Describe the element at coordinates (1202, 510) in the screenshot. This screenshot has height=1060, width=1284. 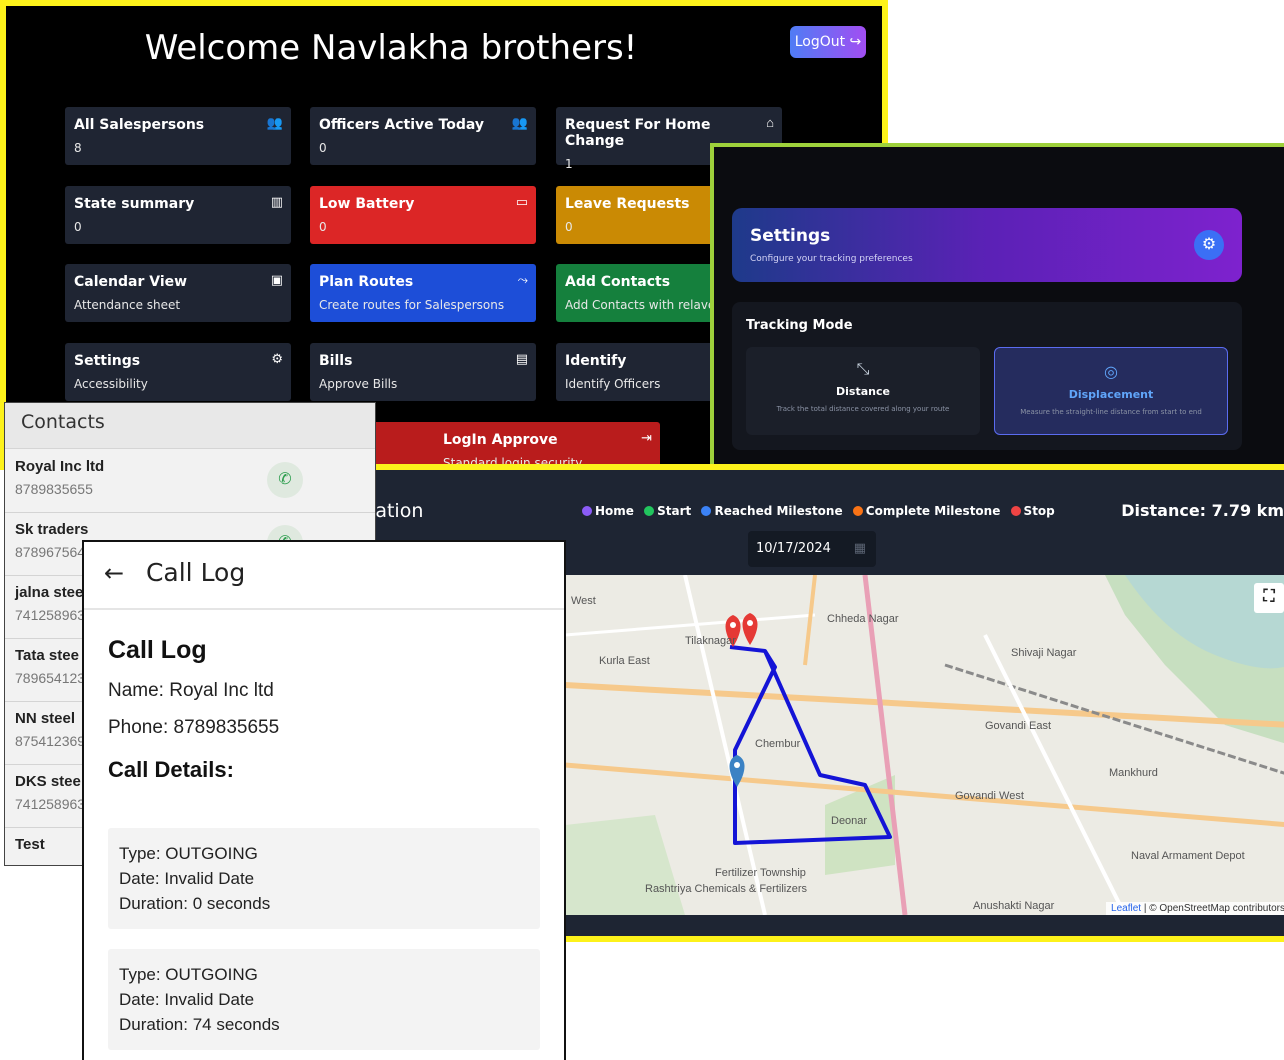
I see `distance-readout: Distance: 7.79 km` at that location.